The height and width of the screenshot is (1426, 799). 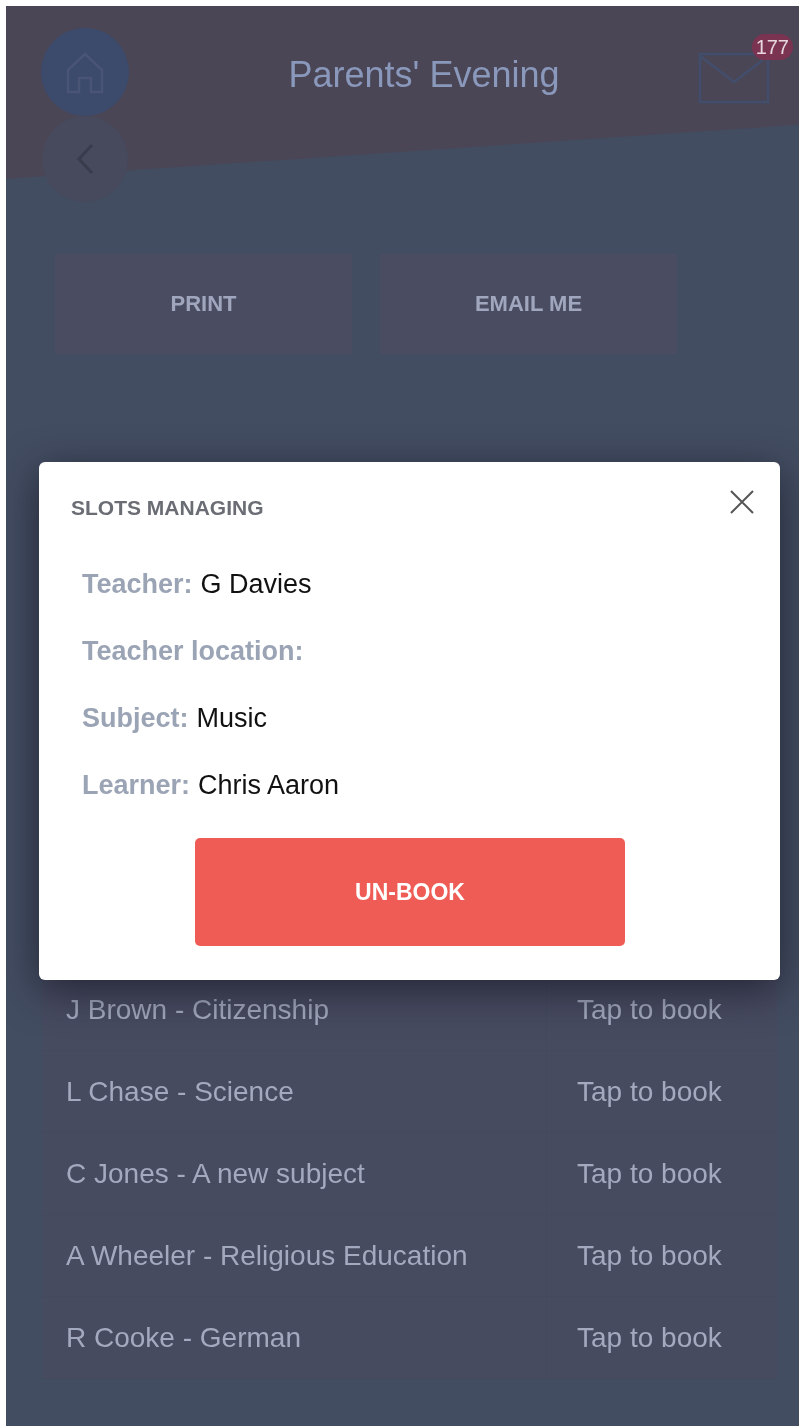 I want to click on close-button, so click(x=742, y=502).